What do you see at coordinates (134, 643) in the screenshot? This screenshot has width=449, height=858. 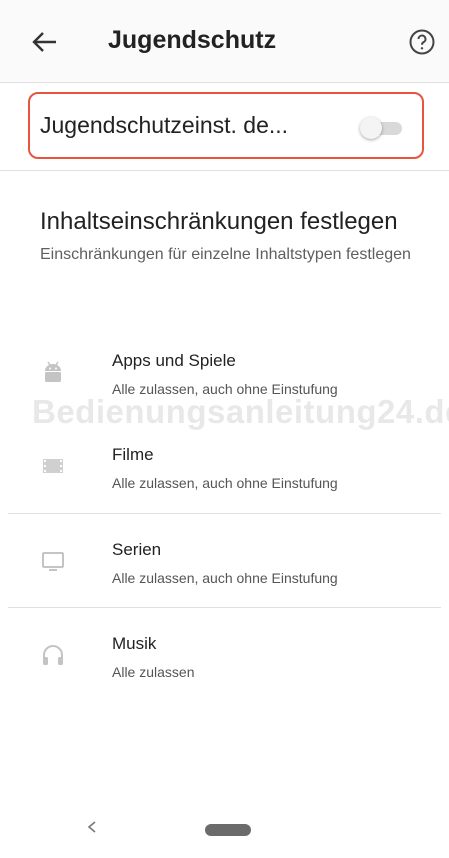 I see `item-title: Musik` at bounding box center [134, 643].